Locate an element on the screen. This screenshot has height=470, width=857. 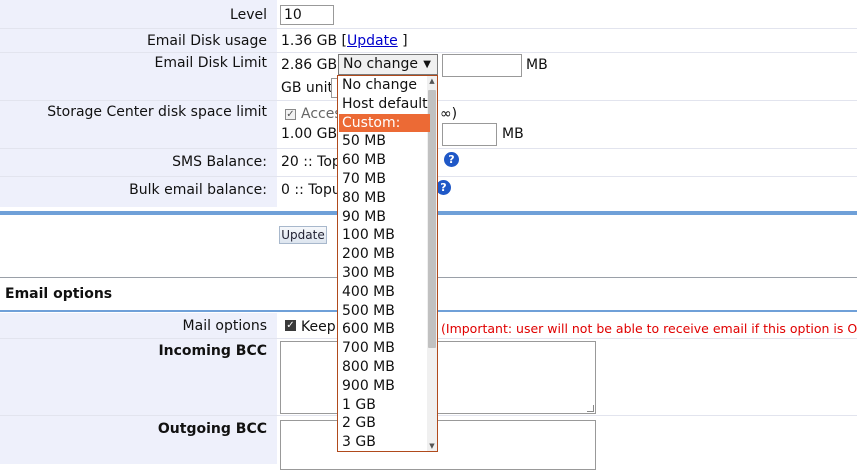
update-button: Update is located at coordinates (303, 235).